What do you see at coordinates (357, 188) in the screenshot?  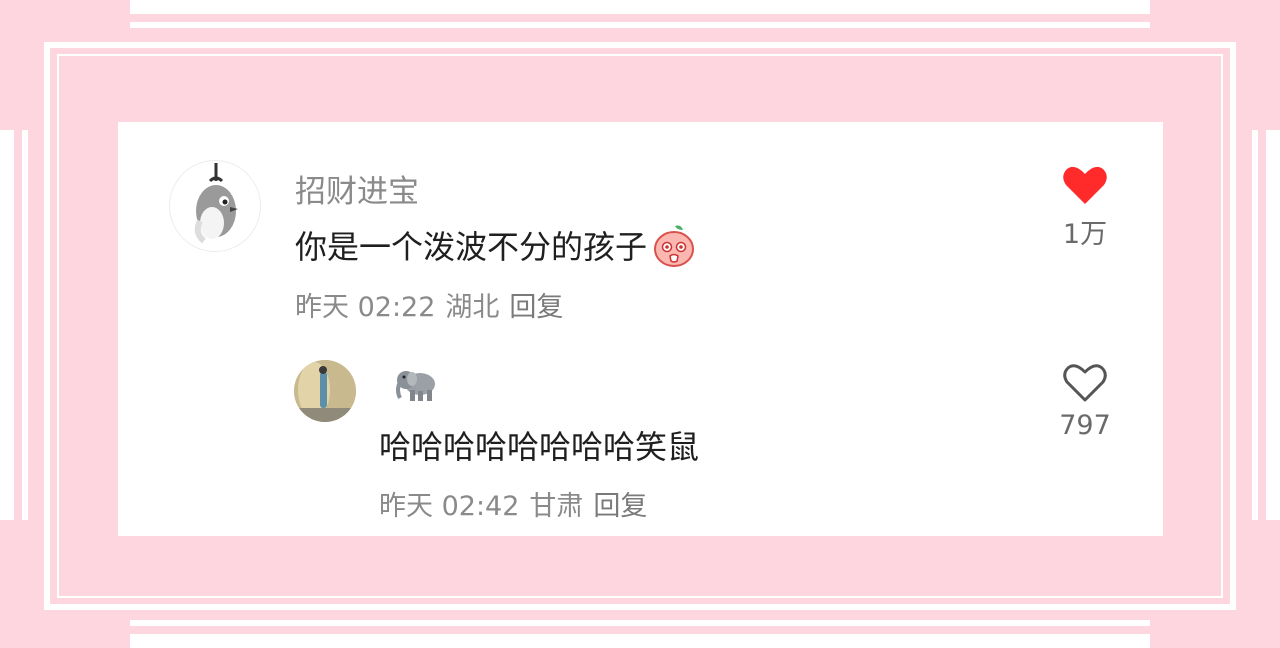 I see `comment-username: 招财进宝` at bounding box center [357, 188].